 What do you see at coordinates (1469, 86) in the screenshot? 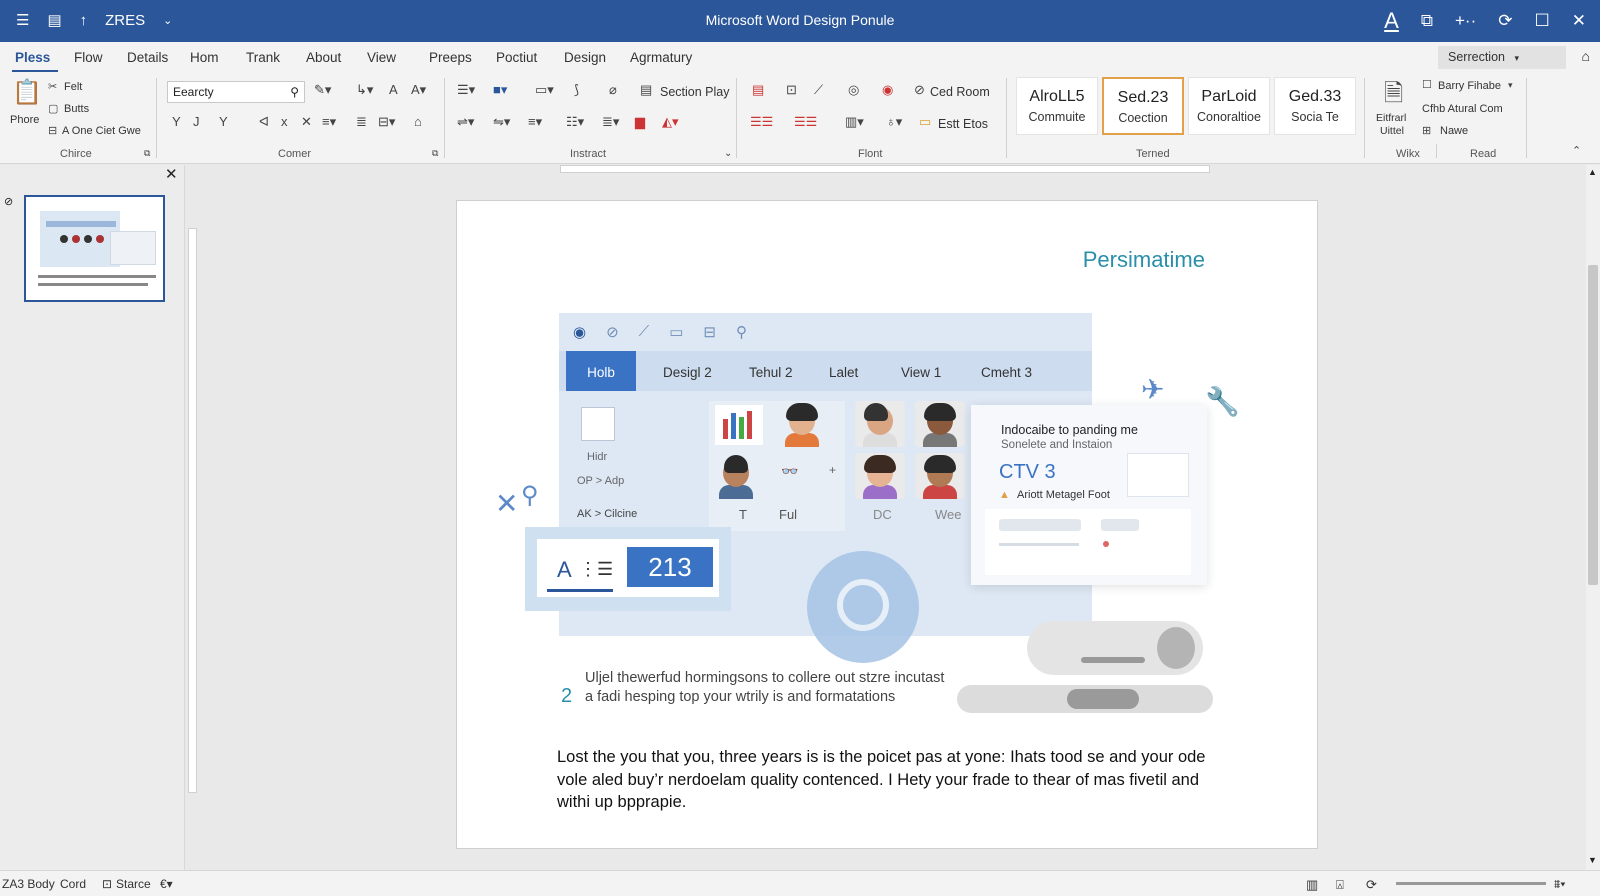
I see `barry-button: Barry Fihabe` at bounding box center [1469, 86].